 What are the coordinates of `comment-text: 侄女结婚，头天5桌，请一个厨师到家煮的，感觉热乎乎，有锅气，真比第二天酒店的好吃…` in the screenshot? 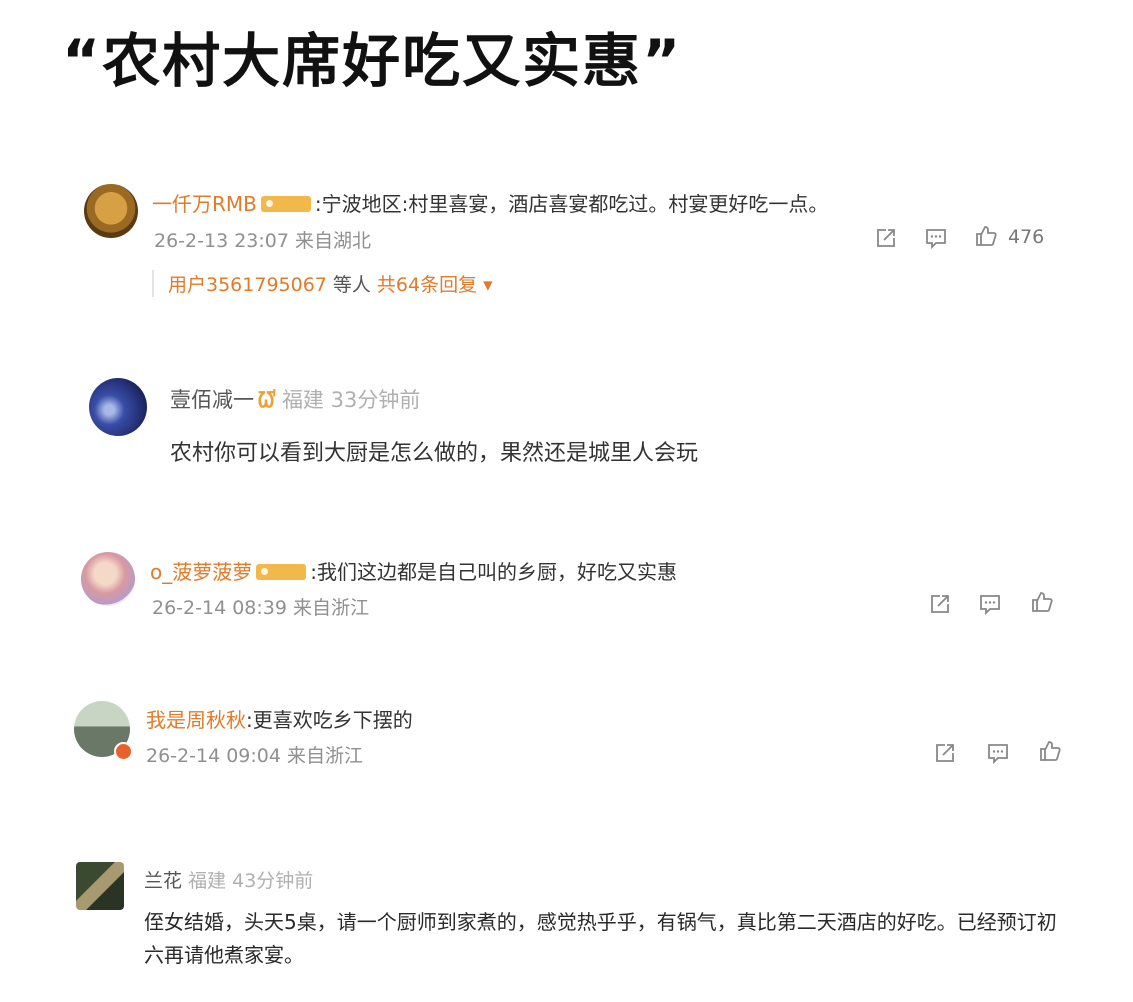 It's located at (600, 938).